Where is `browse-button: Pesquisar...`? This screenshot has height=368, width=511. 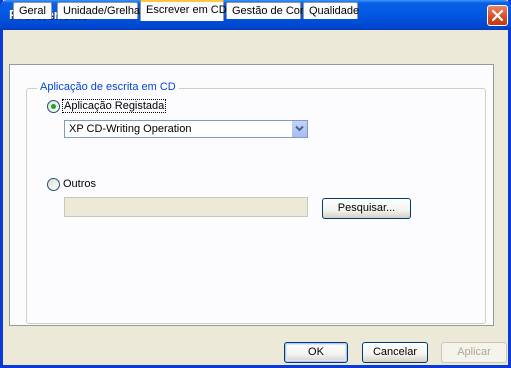
browse-button: Pesquisar... is located at coordinates (366, 208).